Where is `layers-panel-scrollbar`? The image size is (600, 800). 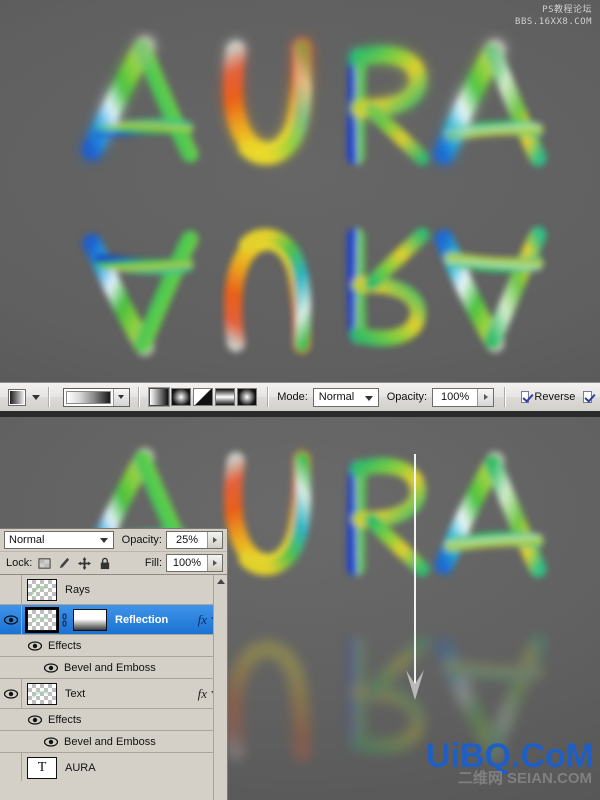 layers-panel-scrollbar is located at coordinates (220, 687).